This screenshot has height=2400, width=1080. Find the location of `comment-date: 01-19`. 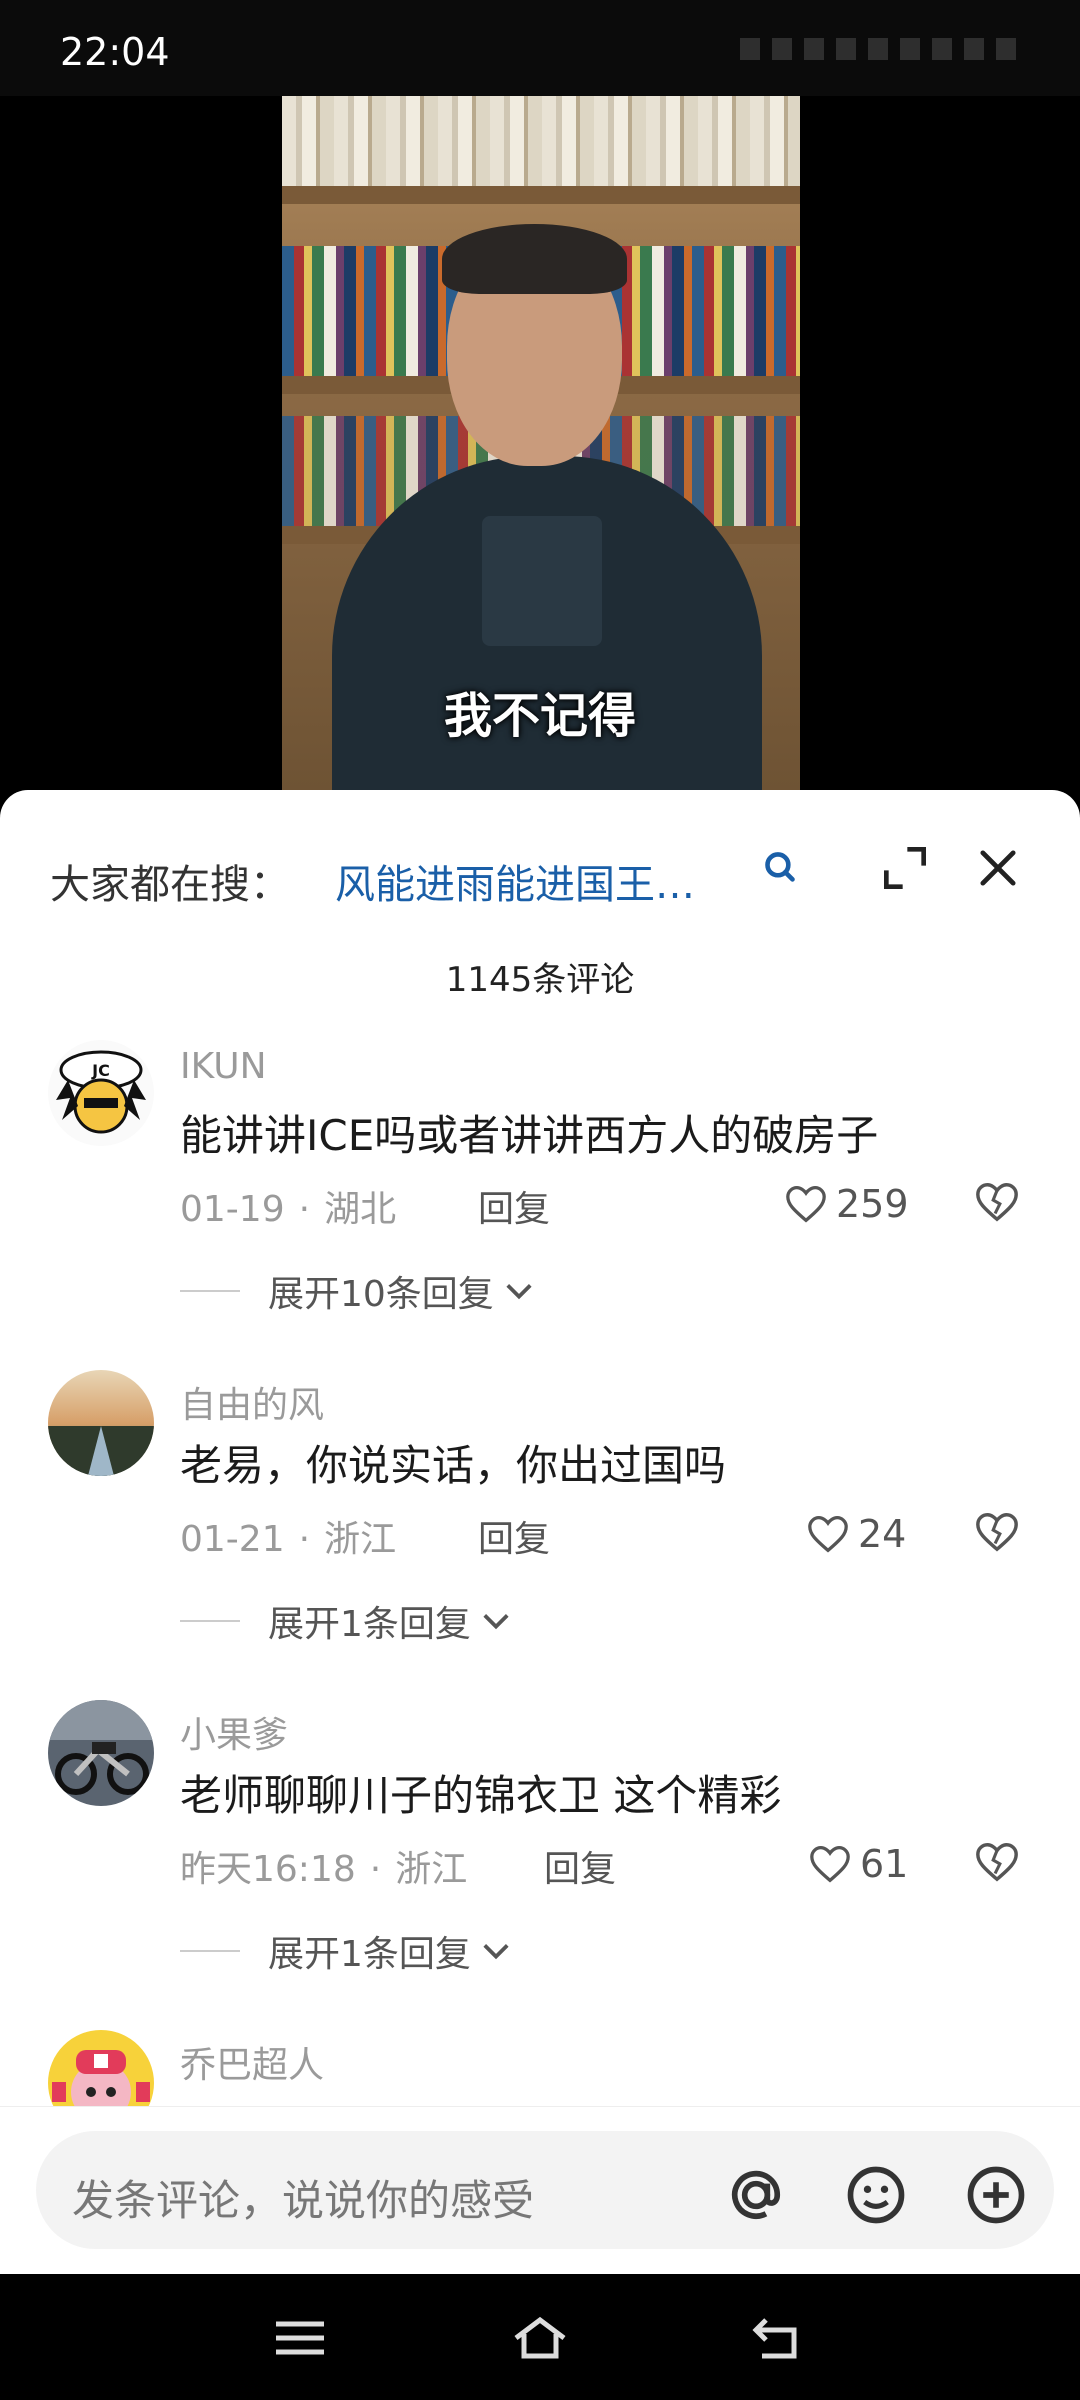

comment-date: 01-19 is located at coordinates (232, 1209).